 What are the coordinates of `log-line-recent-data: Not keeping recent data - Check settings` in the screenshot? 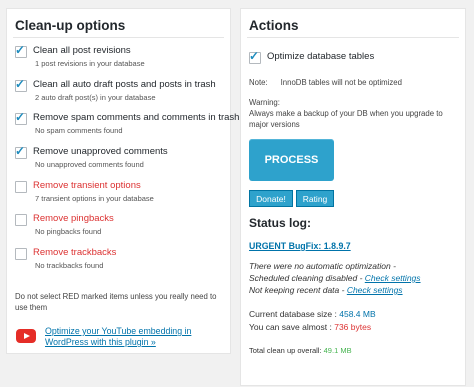 It's located at (326, 290).